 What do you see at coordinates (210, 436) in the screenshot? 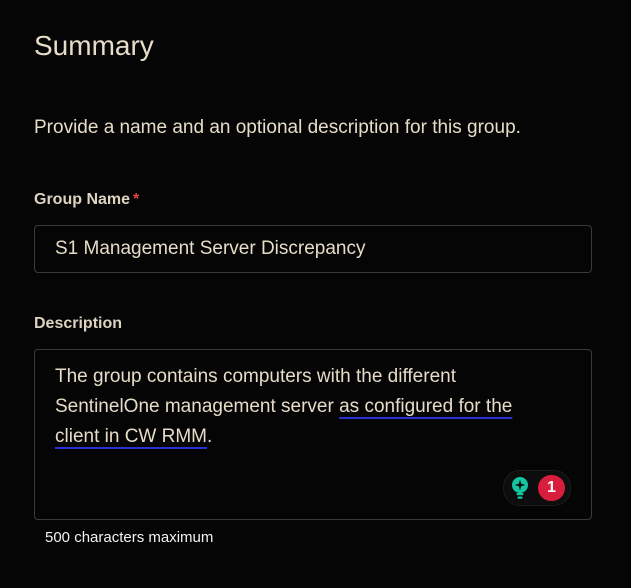
I see `description-text-part2: .` at bounding box center [210, 436].